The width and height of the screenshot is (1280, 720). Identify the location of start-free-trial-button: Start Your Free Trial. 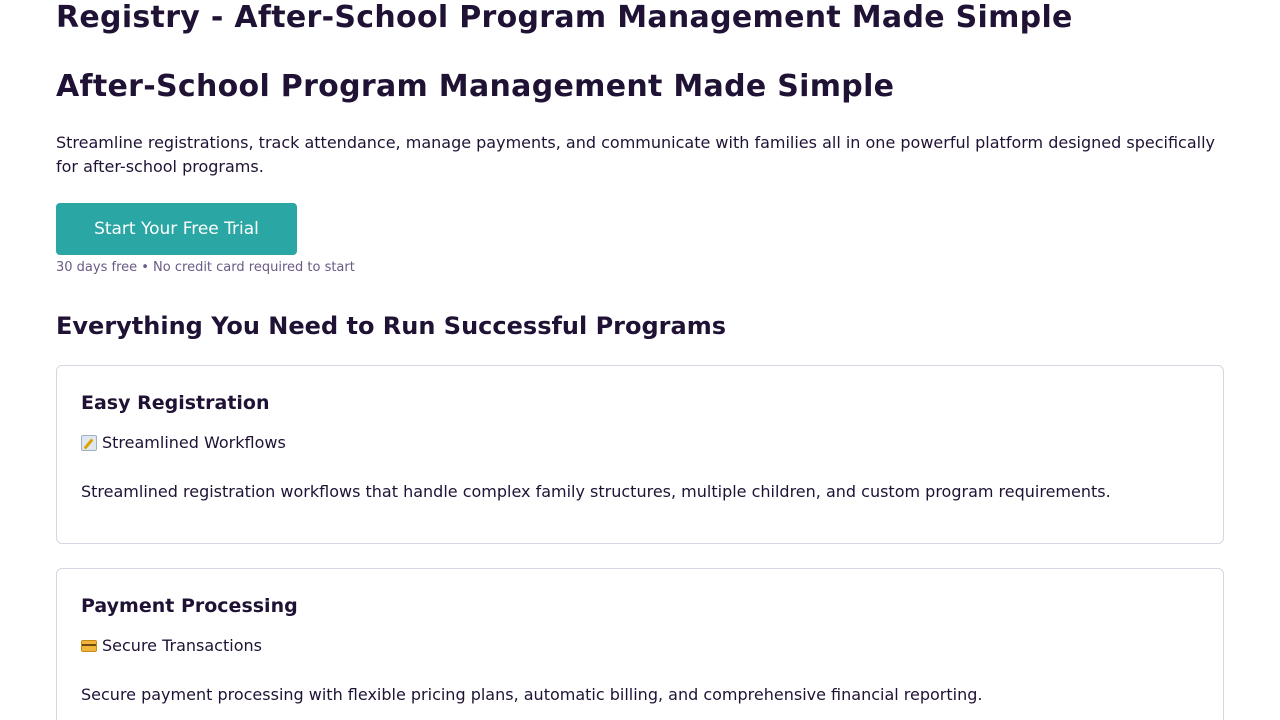
(176, 229).